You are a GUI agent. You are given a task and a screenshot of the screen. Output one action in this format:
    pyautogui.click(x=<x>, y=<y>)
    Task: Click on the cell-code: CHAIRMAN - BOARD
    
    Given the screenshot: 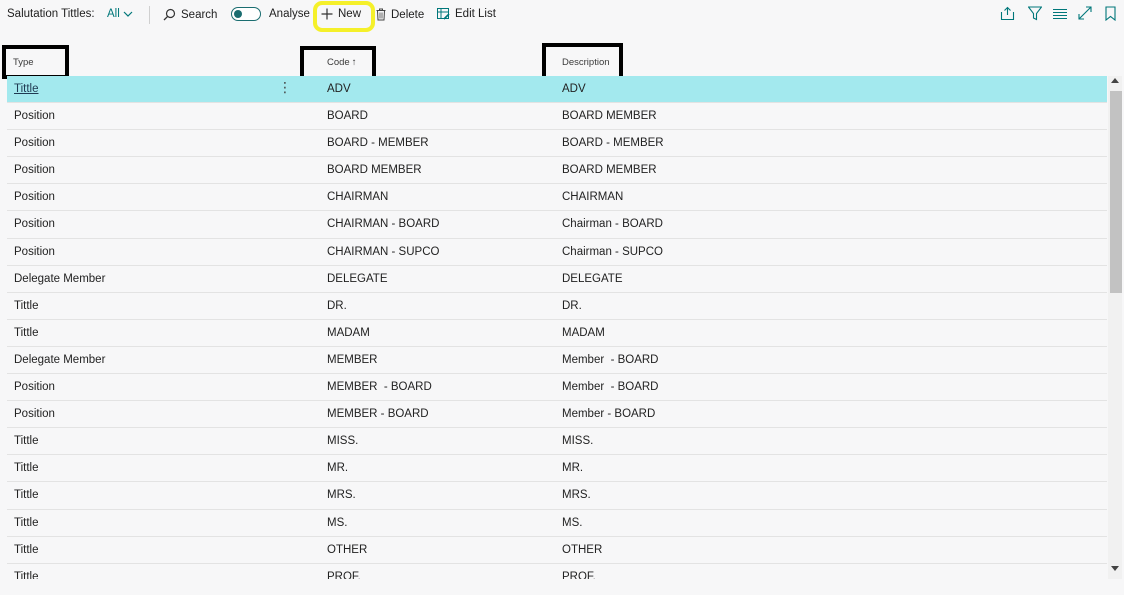 What is the action you would take?
    pyautogui.click(x=383, y=224)
    